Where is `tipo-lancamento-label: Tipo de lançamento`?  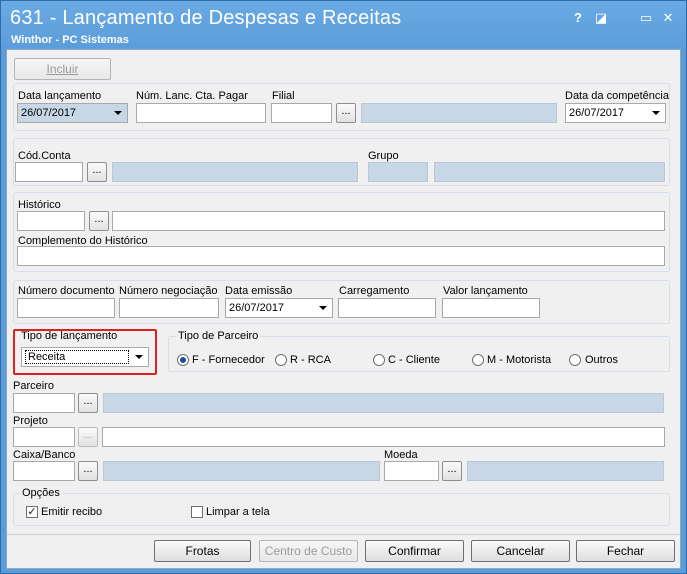
tipo-lancamento-label: Tipo de lançamento is located at coordinates (69, 336).